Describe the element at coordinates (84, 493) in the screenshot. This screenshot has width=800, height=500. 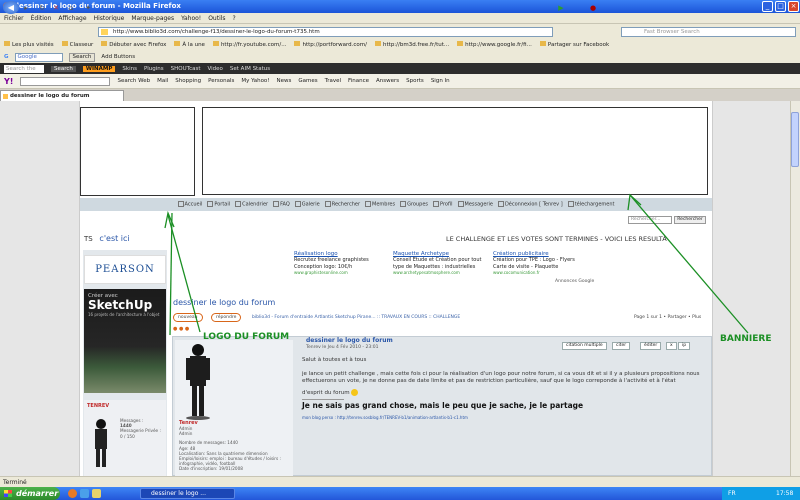
I see `quicklaunch-ie-icon` at that location.